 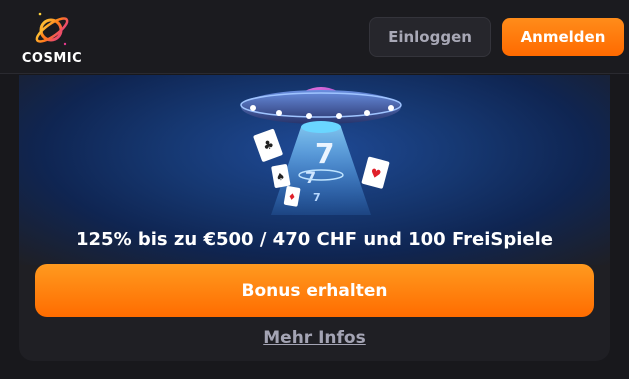 I want to click on ufo-illustration-icon: 7 7 7 ♣ ♥ ♠ ♦, so click(x=321, y=151).